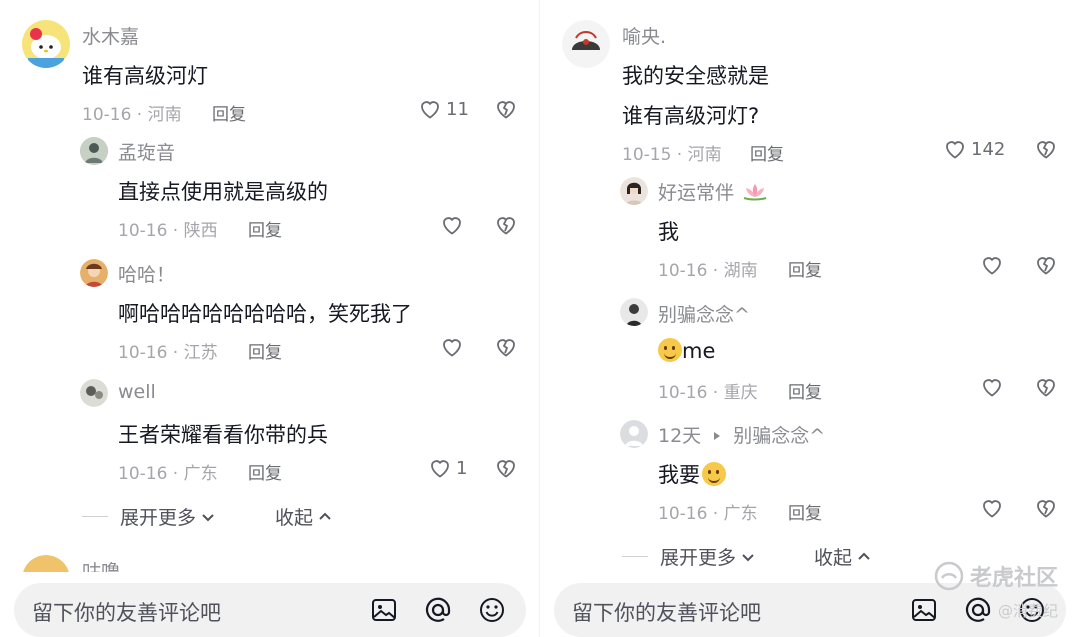 The image size is (1080, 637). What do you see at coordinates (146, 273) in the screenshot?
I see `commenter-name: 哈哈！` at bounding box center [146, 273].